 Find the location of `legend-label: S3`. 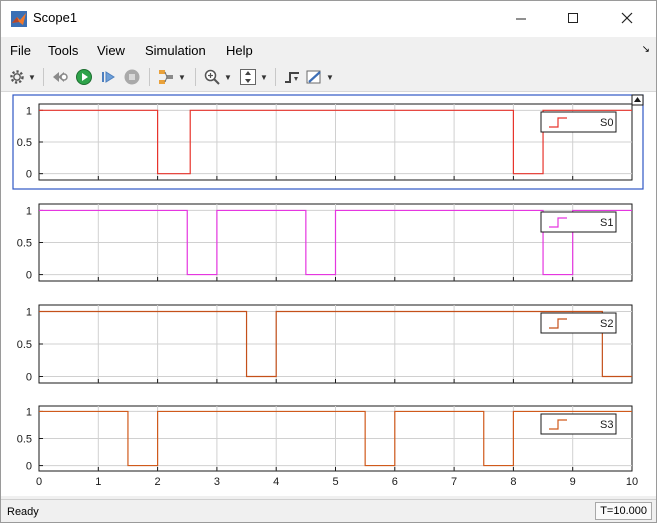

legend-label: S3 is located at coordinates (606, 425).